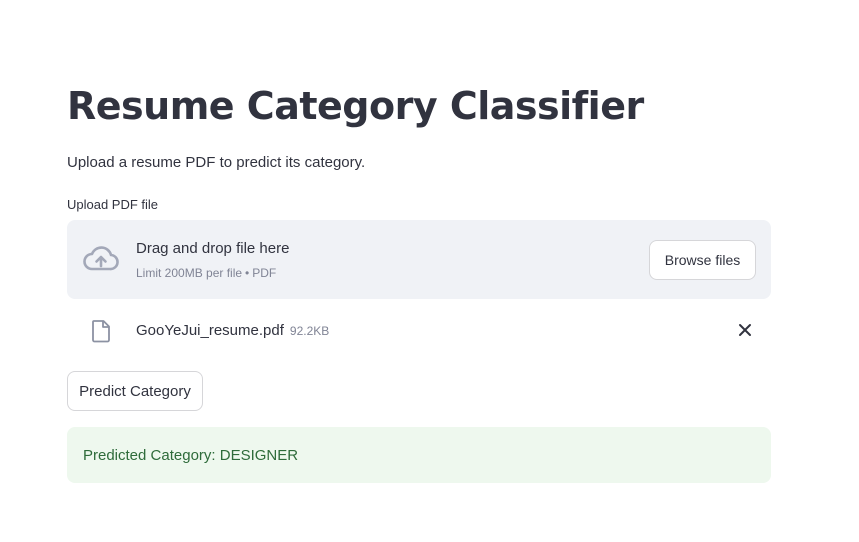  I want to click on uploaded-file-info: GooYeJui_resume.pdf 92.2KB, so click(232, 330).